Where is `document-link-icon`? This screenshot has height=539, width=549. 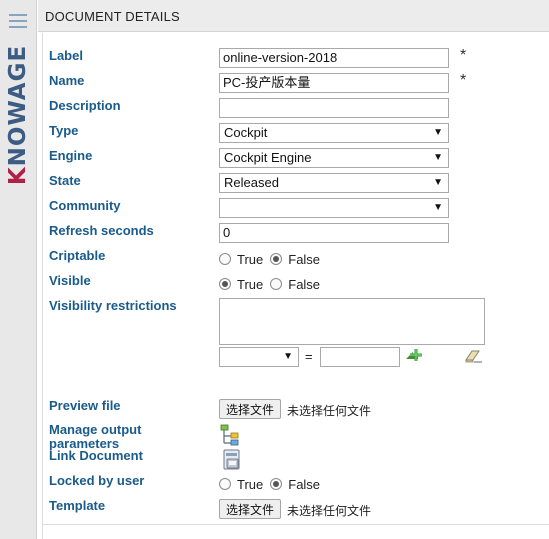 document-link-icon is located at coordinates (233, 462).